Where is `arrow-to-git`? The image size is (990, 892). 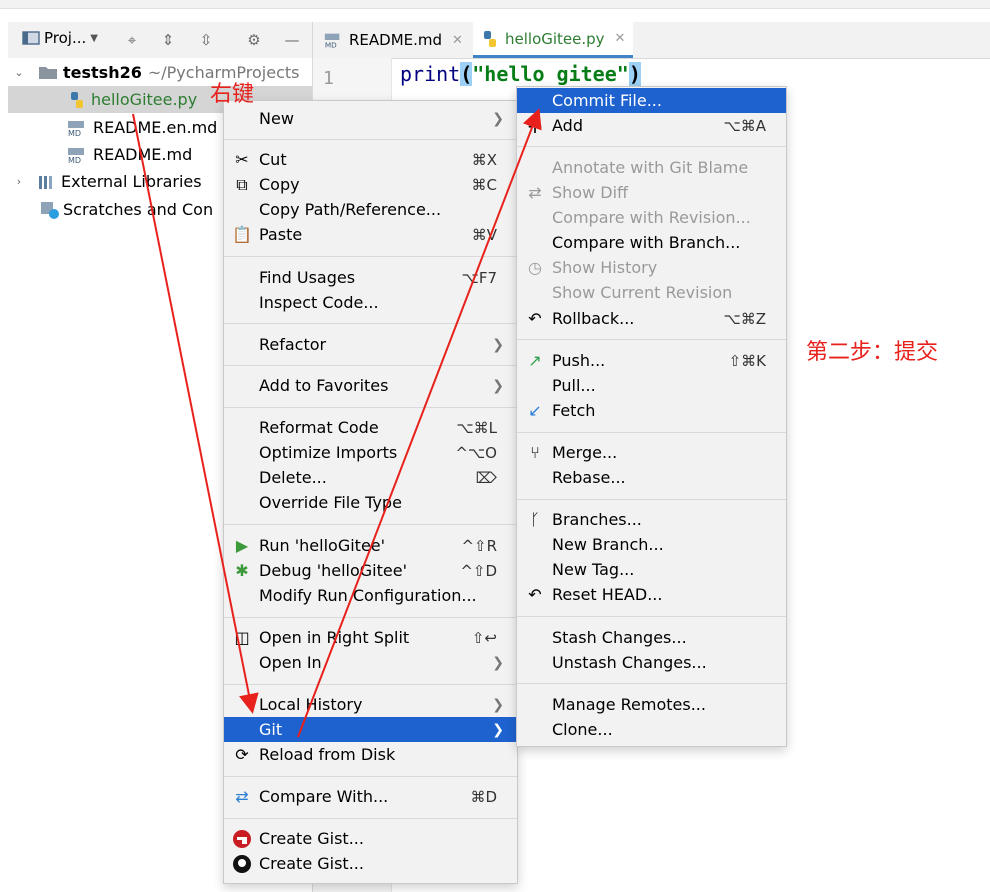 arrow-to-git is located at coordinates (195, 413).